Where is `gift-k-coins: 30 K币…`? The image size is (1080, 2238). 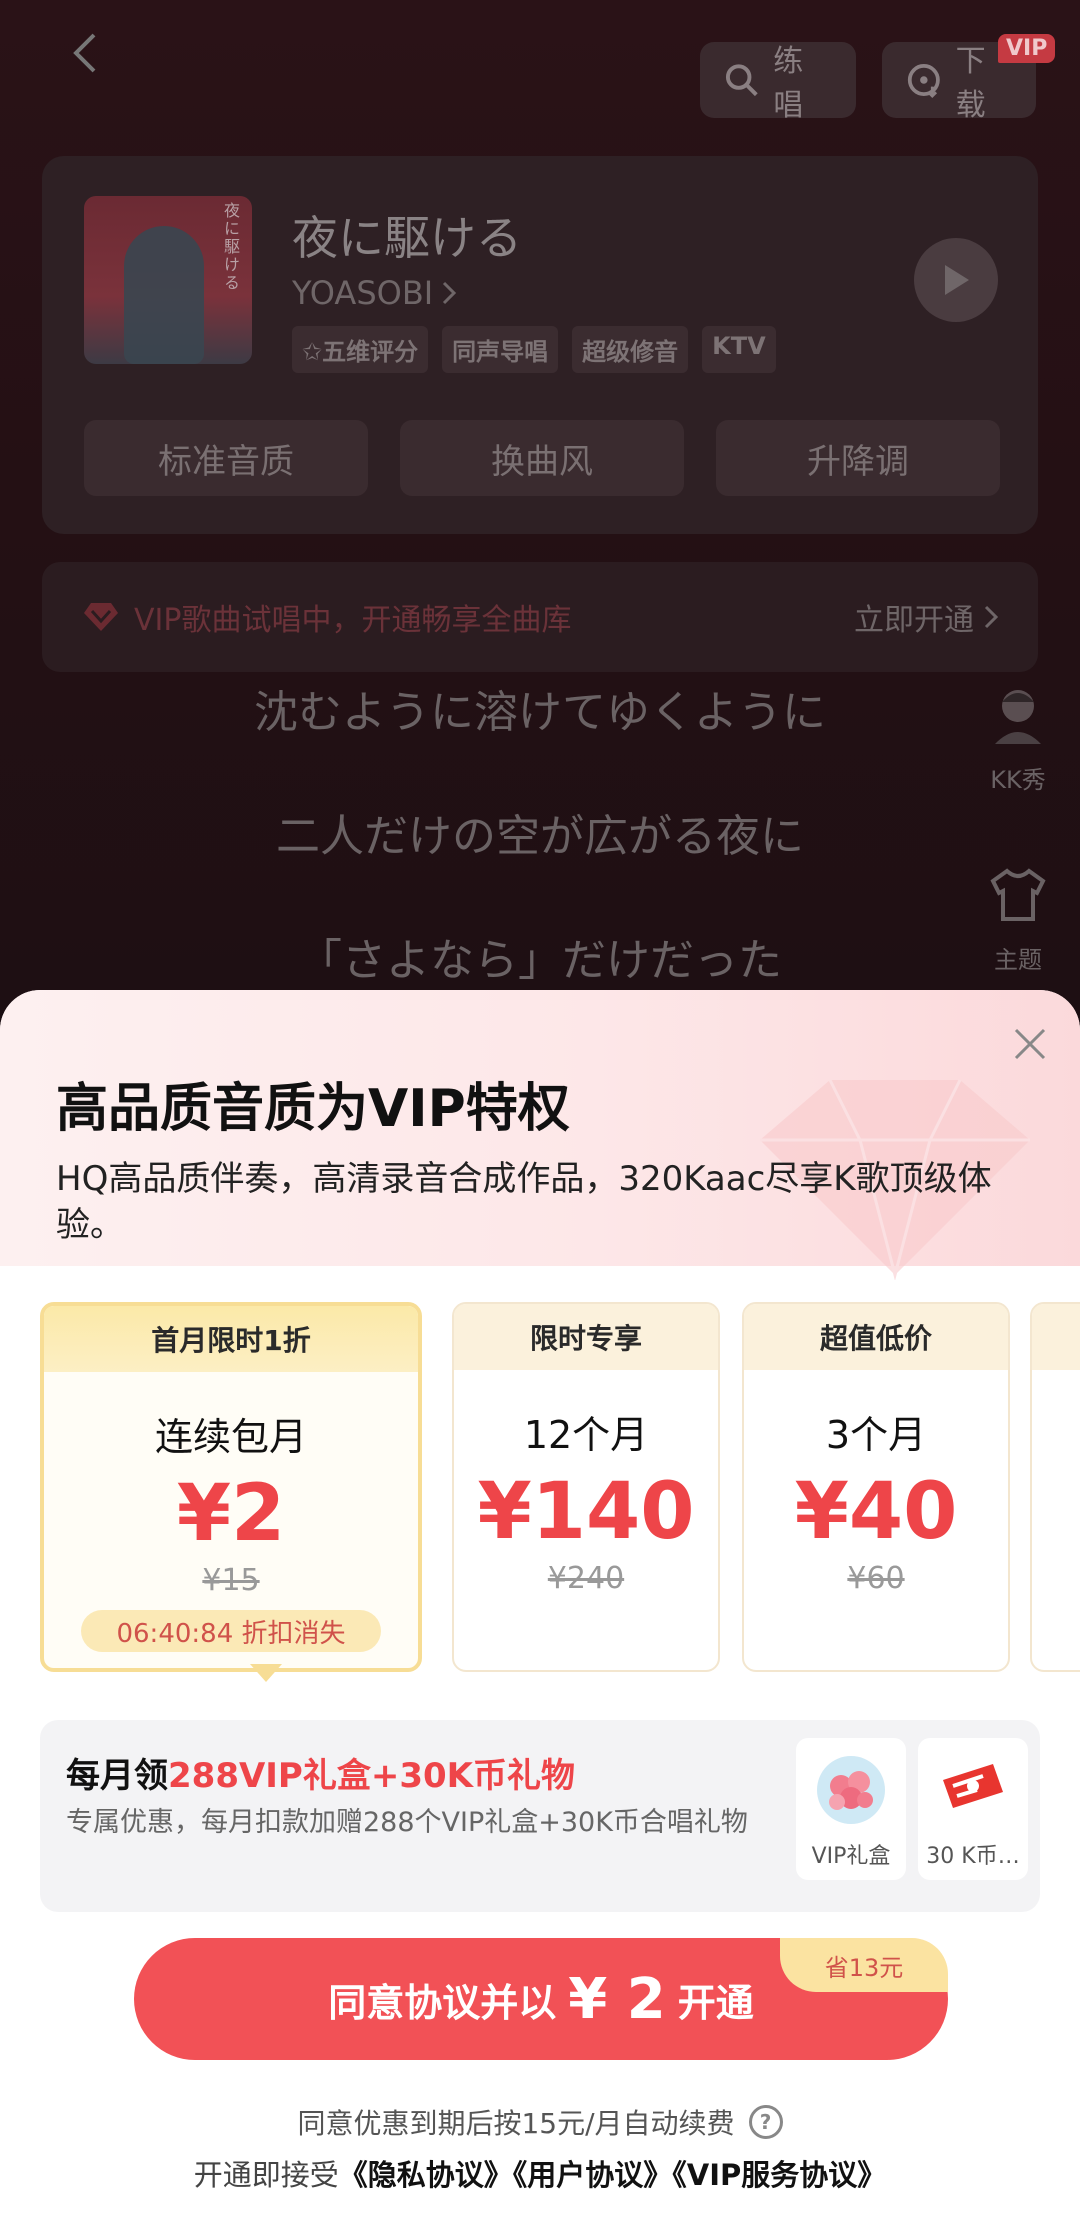 gift-k-coins: 30 K币… is located at coordinates (973, 1809).